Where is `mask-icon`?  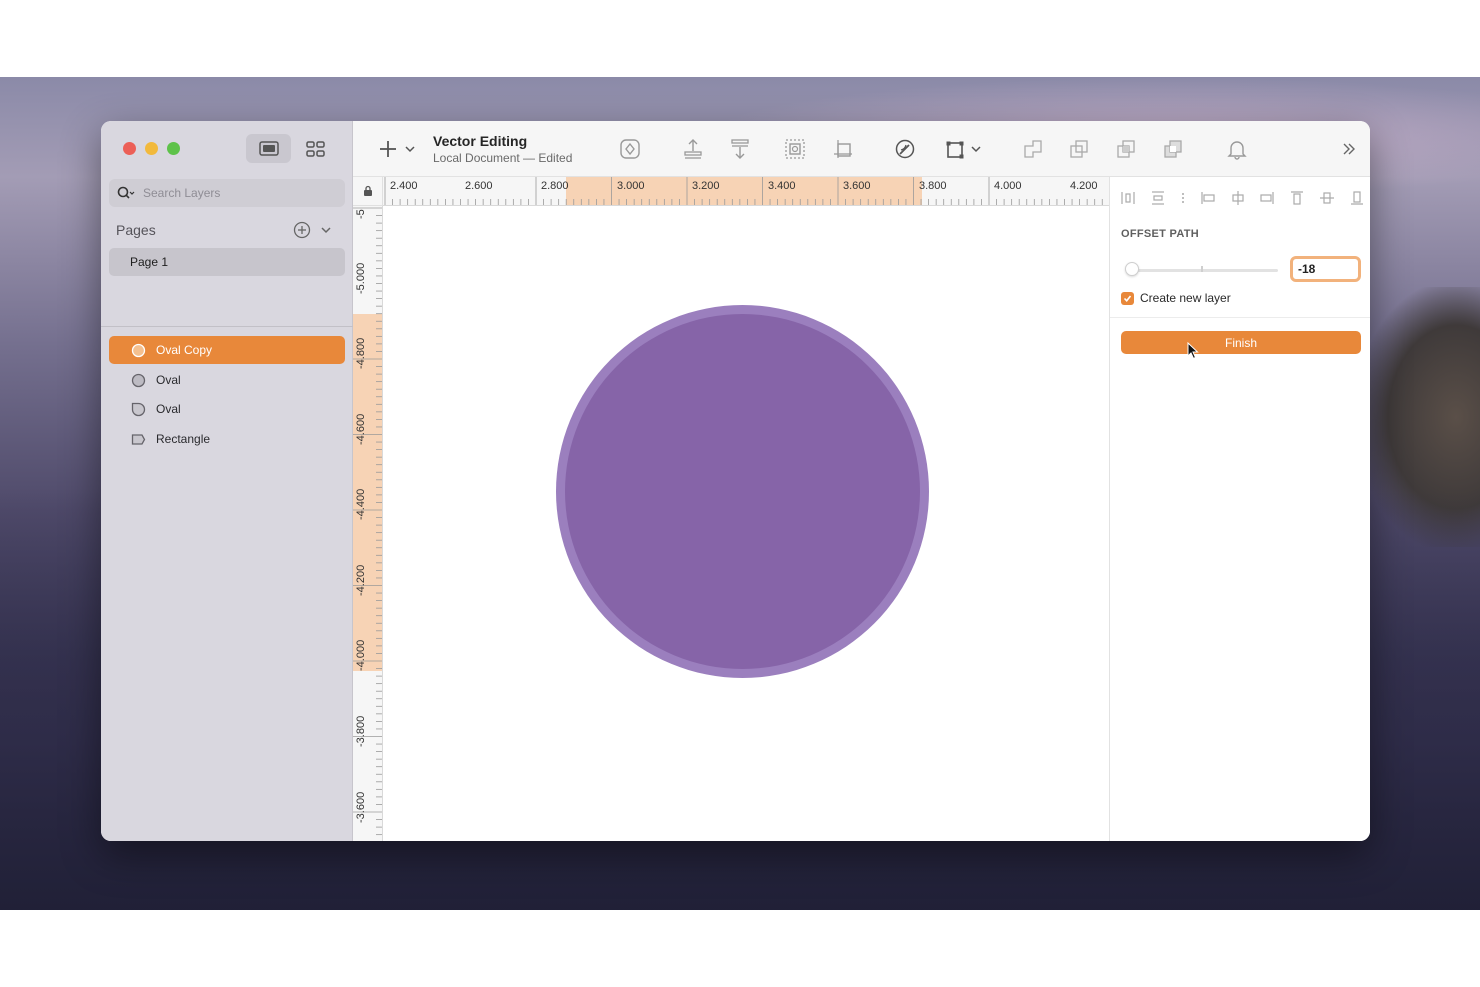 mask-icon is located at coordinates (795, 149).